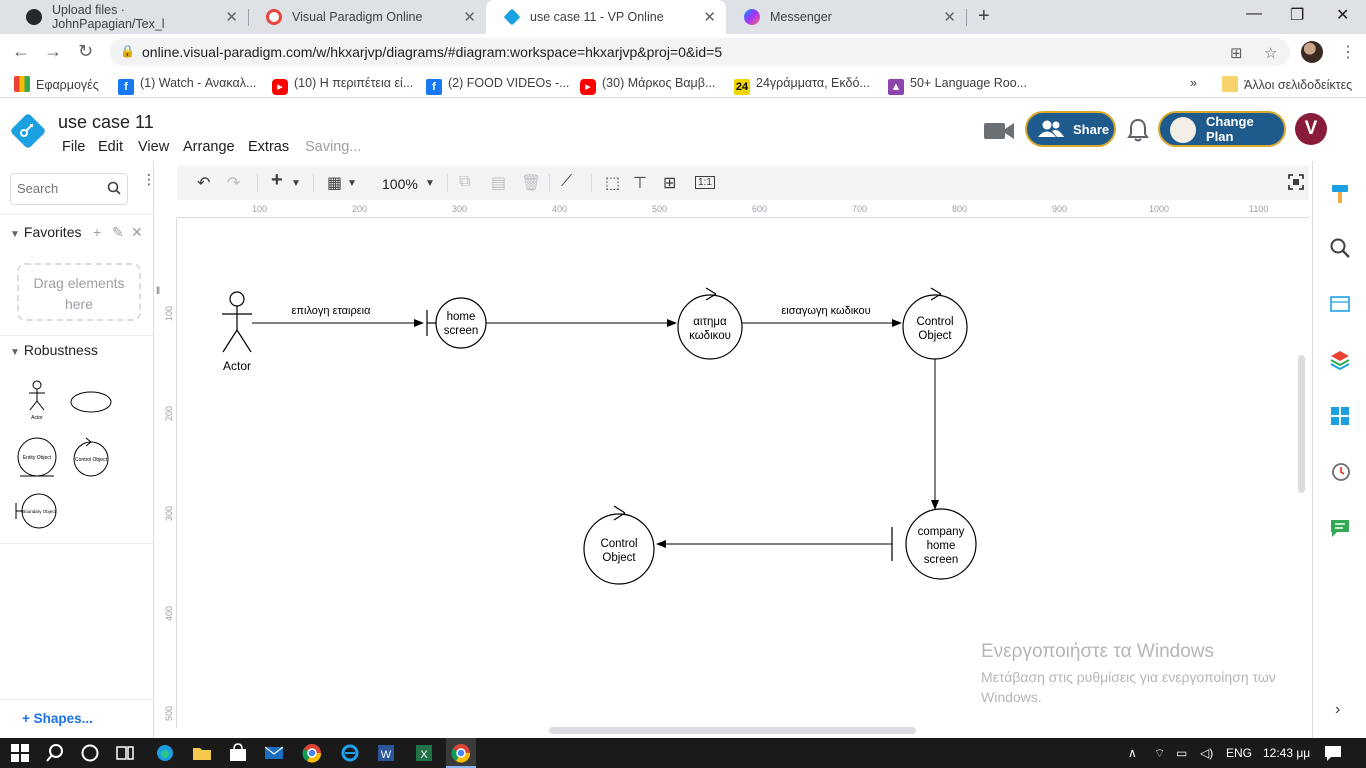  Describe the element at coordinates (73, 147) in the screenshot. I see `menu-file: File` at that location.